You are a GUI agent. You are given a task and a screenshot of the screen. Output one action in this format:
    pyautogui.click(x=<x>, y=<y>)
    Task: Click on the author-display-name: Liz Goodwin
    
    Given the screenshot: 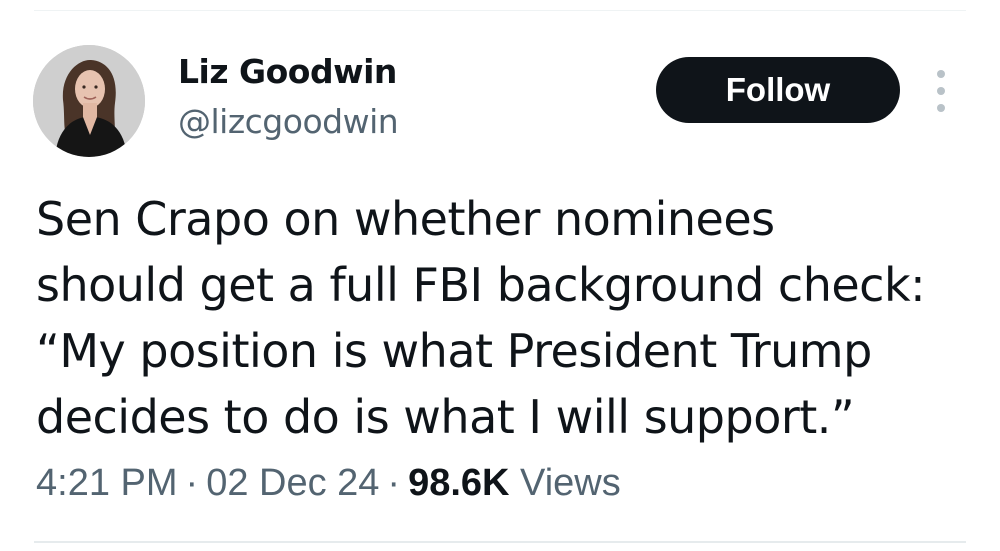 What is the action you would take?
    pyautogui.click(x=287, y=71)
    